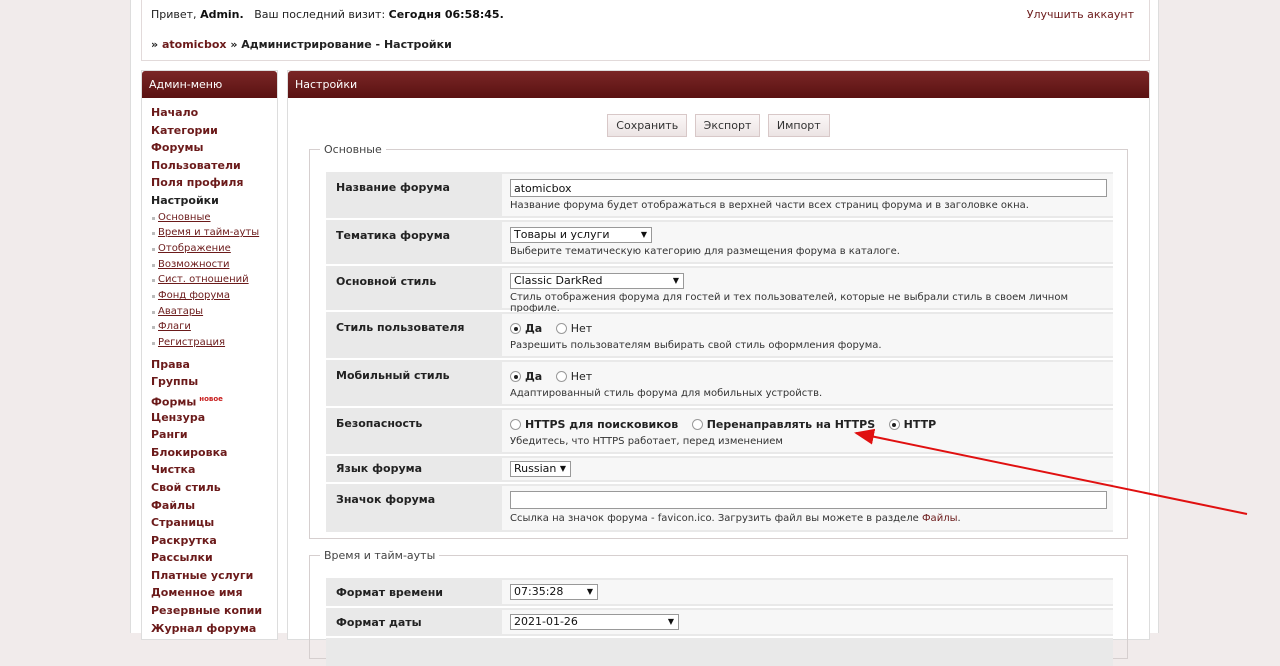 The width and height of the screenshot is (1280, 666). What do you see at coordinates (719, 652) in the screenshot?
I see `row-next-setting` at bounding box center [719, 652].